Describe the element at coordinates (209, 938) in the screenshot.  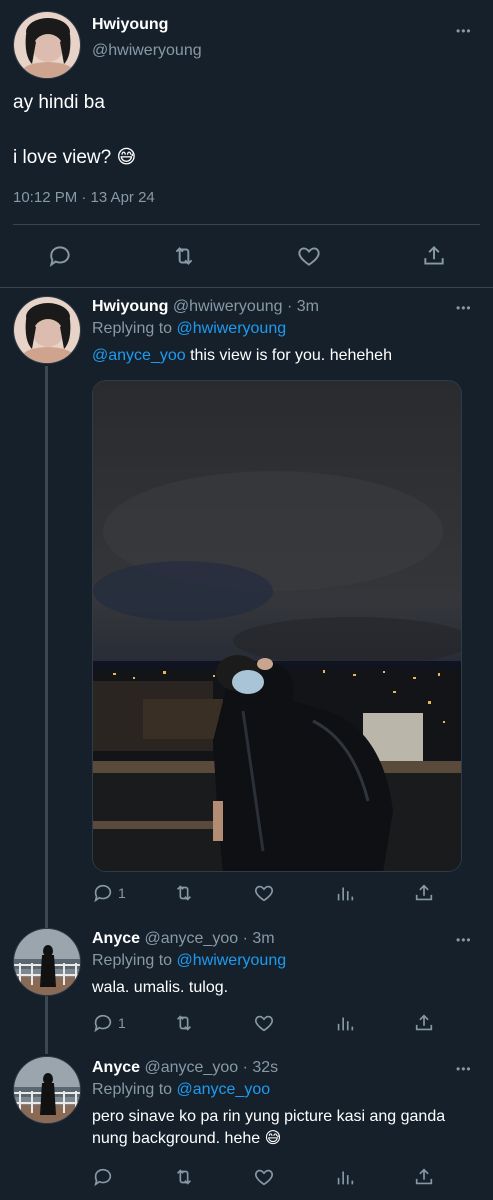
I see `tweet-meta: @anyce_yoo · 3m` at that location.